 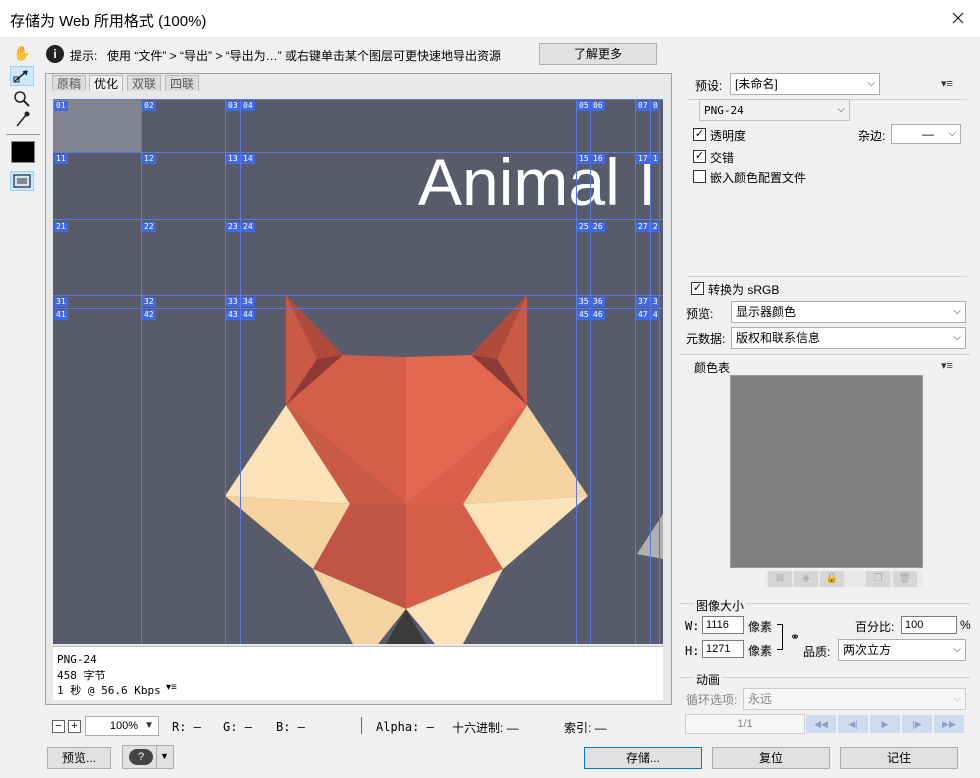 I want to click on transparency-checkbox: ✓, so click(x=699, y=134).